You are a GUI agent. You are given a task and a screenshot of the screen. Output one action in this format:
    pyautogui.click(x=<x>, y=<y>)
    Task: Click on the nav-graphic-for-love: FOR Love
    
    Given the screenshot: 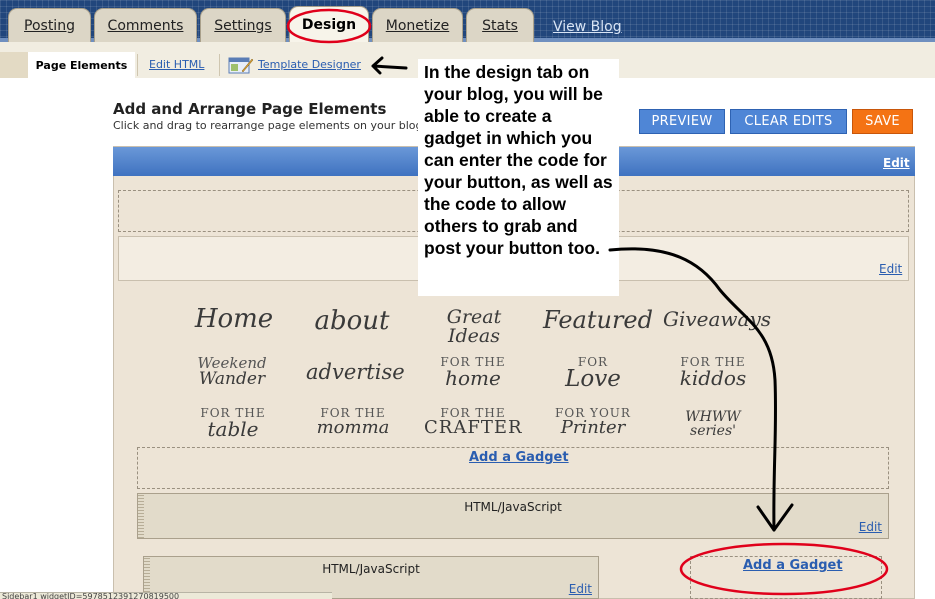 What is the action you would take?
    pyautogui.click(x=593, y=373)
    